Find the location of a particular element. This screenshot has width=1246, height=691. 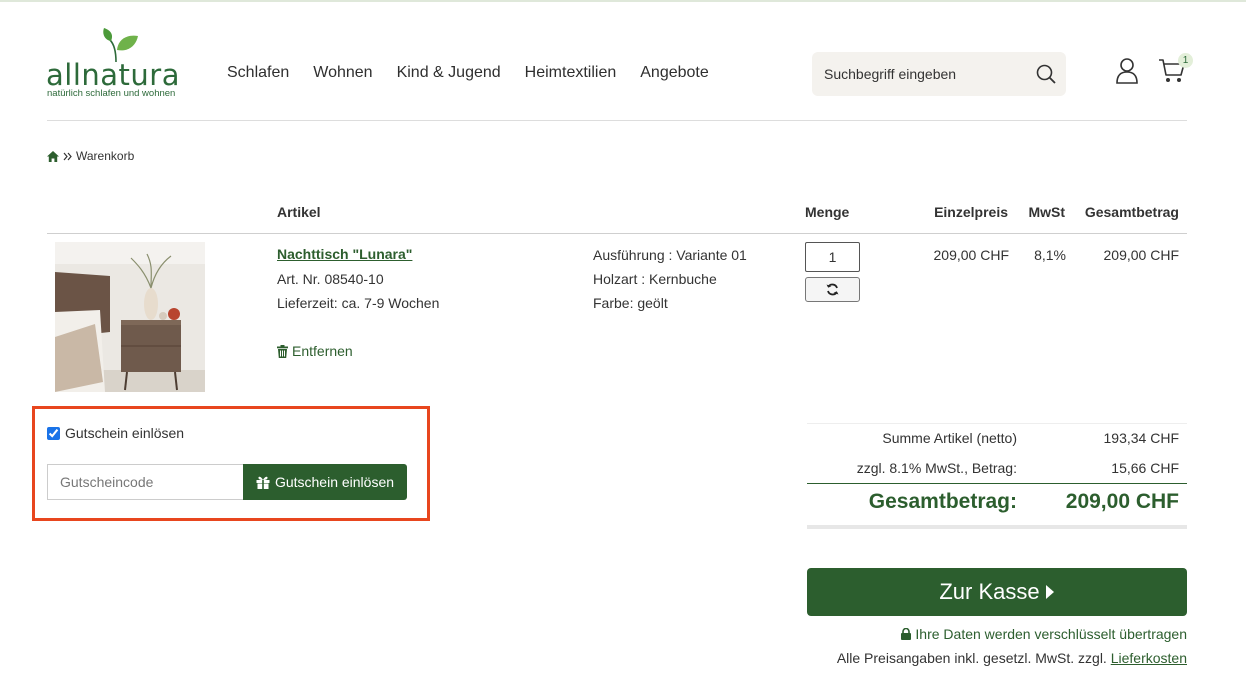

update-quantity-button is located at coordinates (832, 289).